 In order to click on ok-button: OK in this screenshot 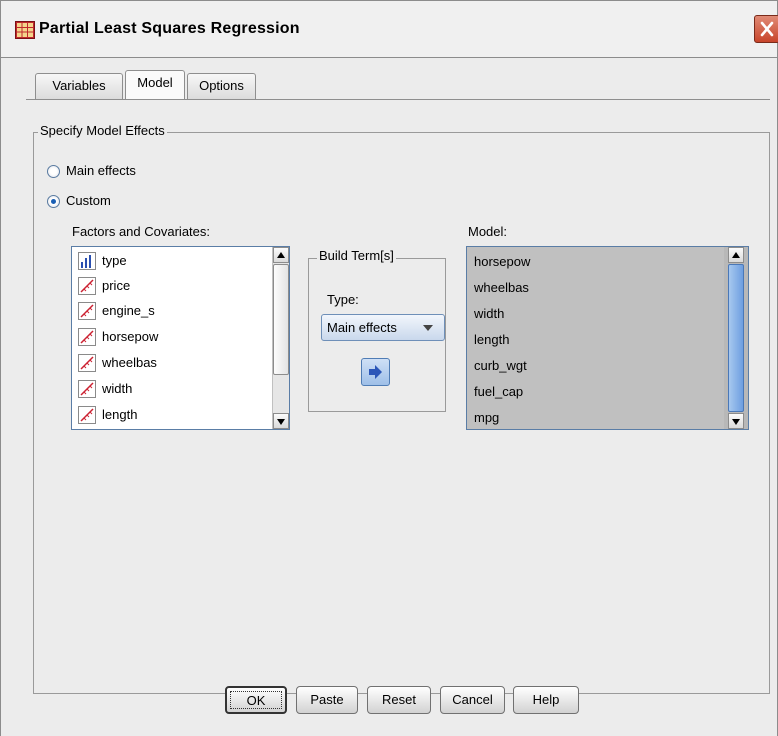, I will do `click(256, 700)`.